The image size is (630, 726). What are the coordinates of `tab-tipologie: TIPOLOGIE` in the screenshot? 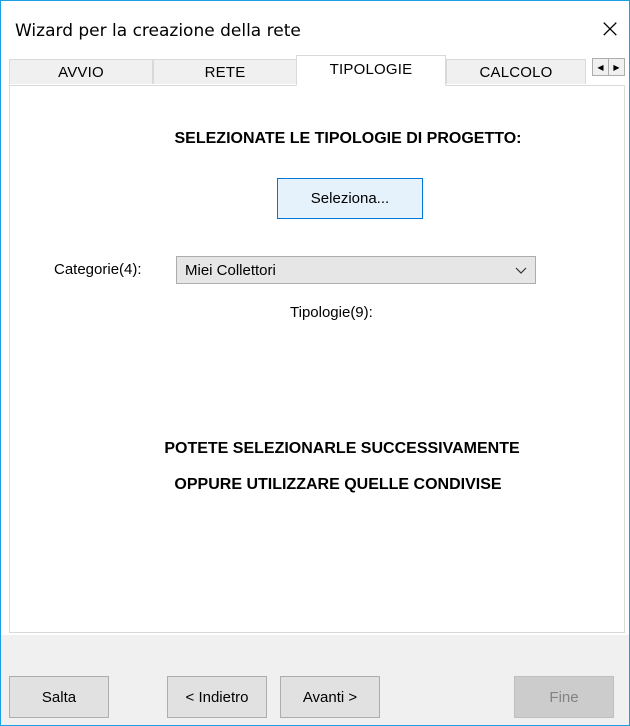 It's located at (371, 70).